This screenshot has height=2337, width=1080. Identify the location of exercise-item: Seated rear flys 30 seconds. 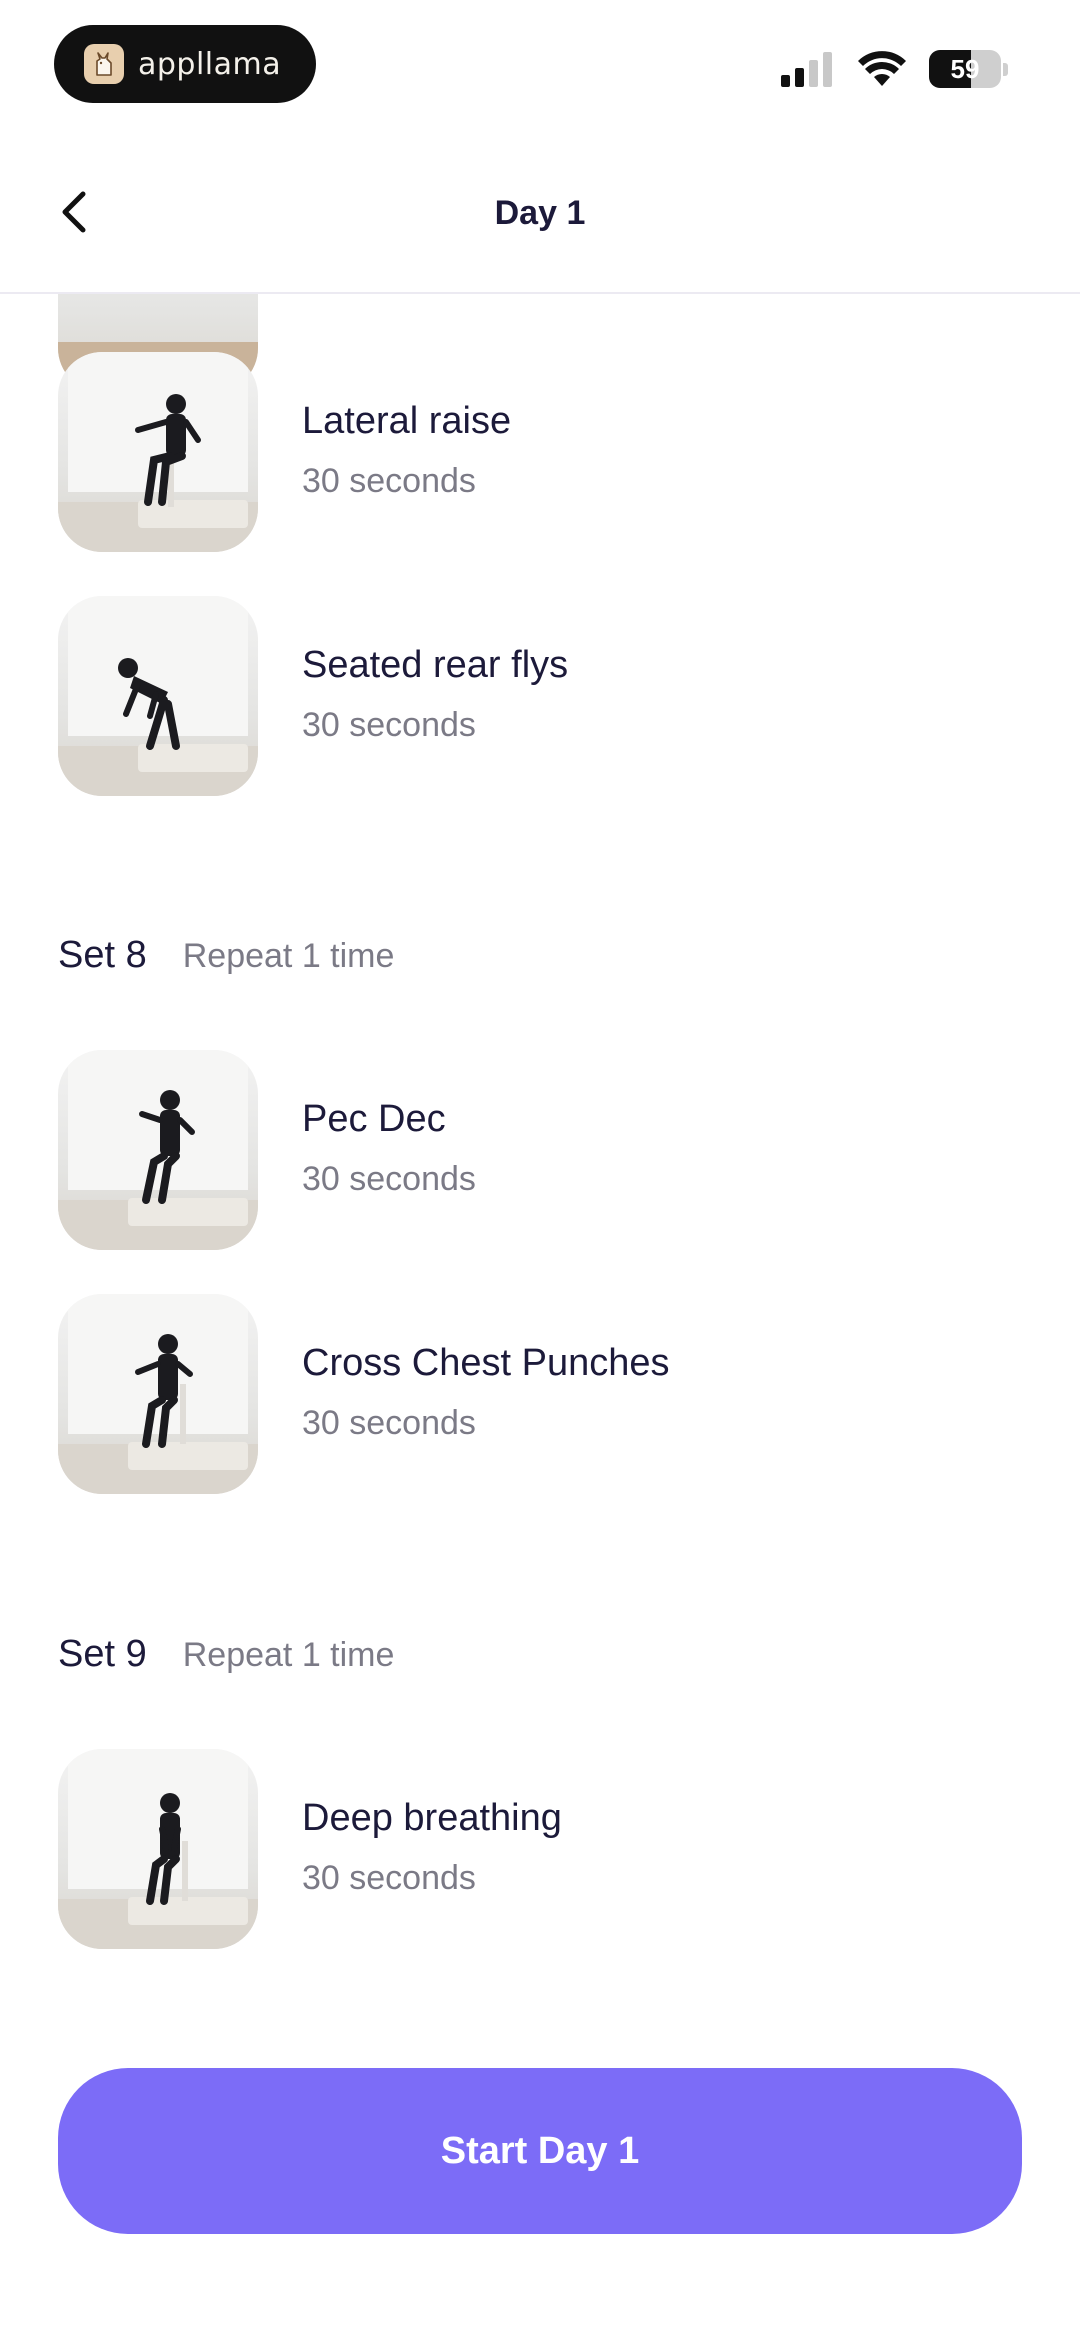
(540, 696).